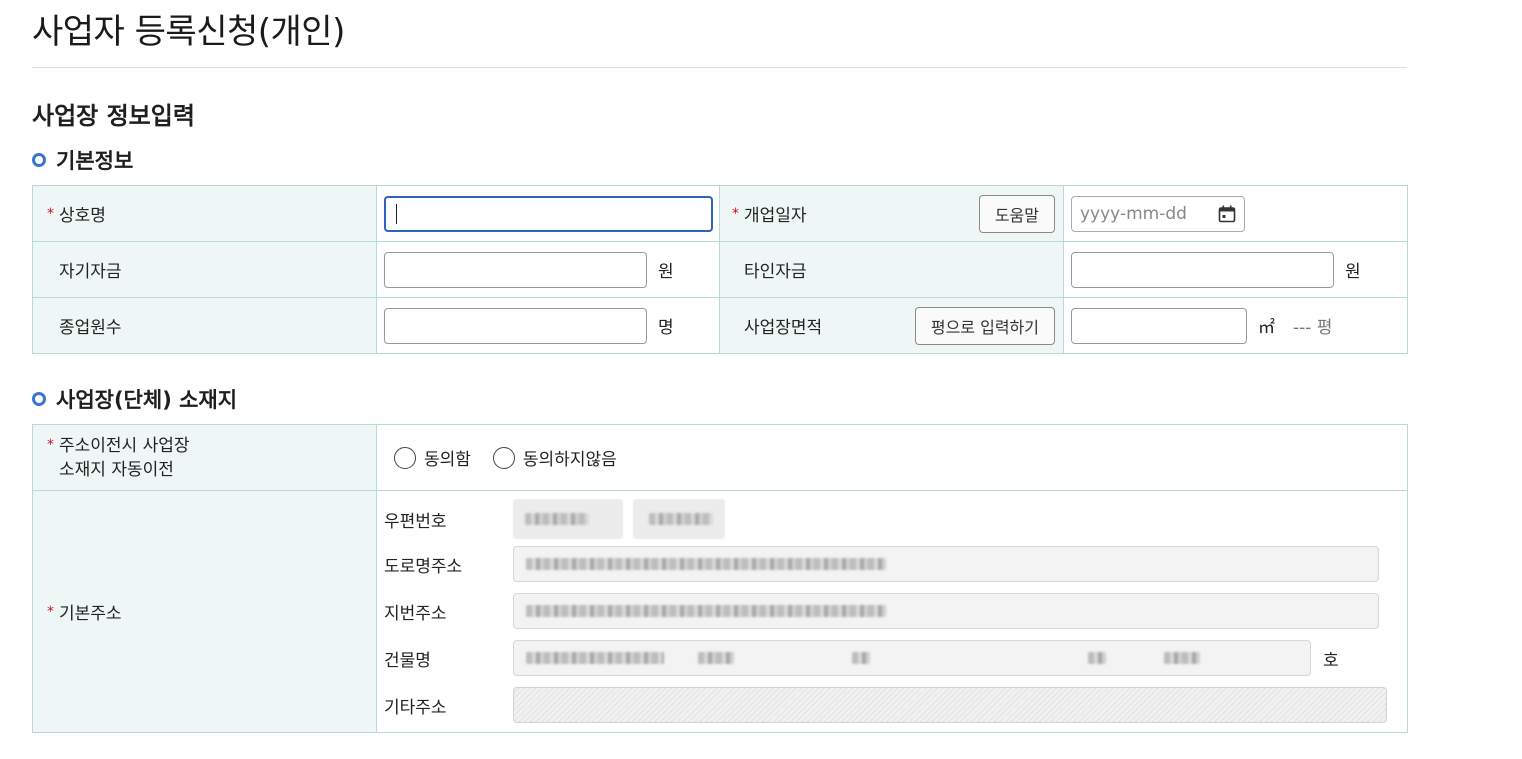  Describe the element at coordinates (423, 566) in the screenshot. I see `road-address-label: 도로명주소` at that location.